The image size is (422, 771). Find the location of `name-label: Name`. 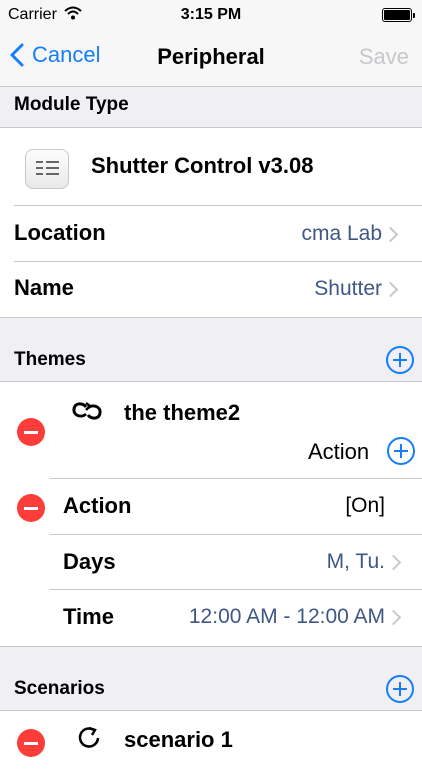

name-label: Name is located at coordinates (44, 287).